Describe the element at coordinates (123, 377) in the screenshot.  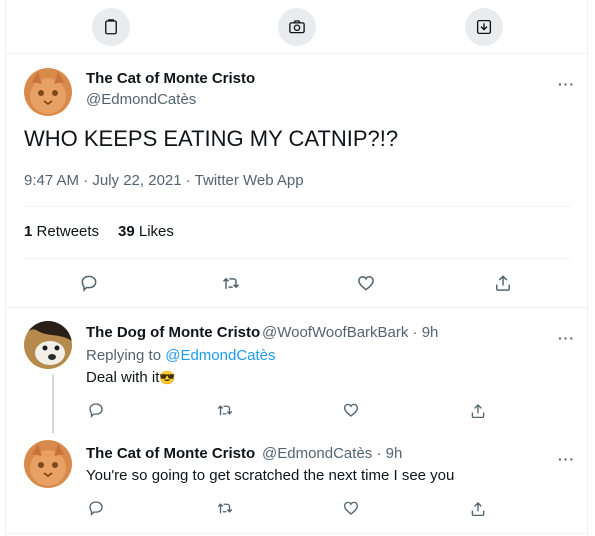
I see `reply-text-body: Deal with it` at that location.